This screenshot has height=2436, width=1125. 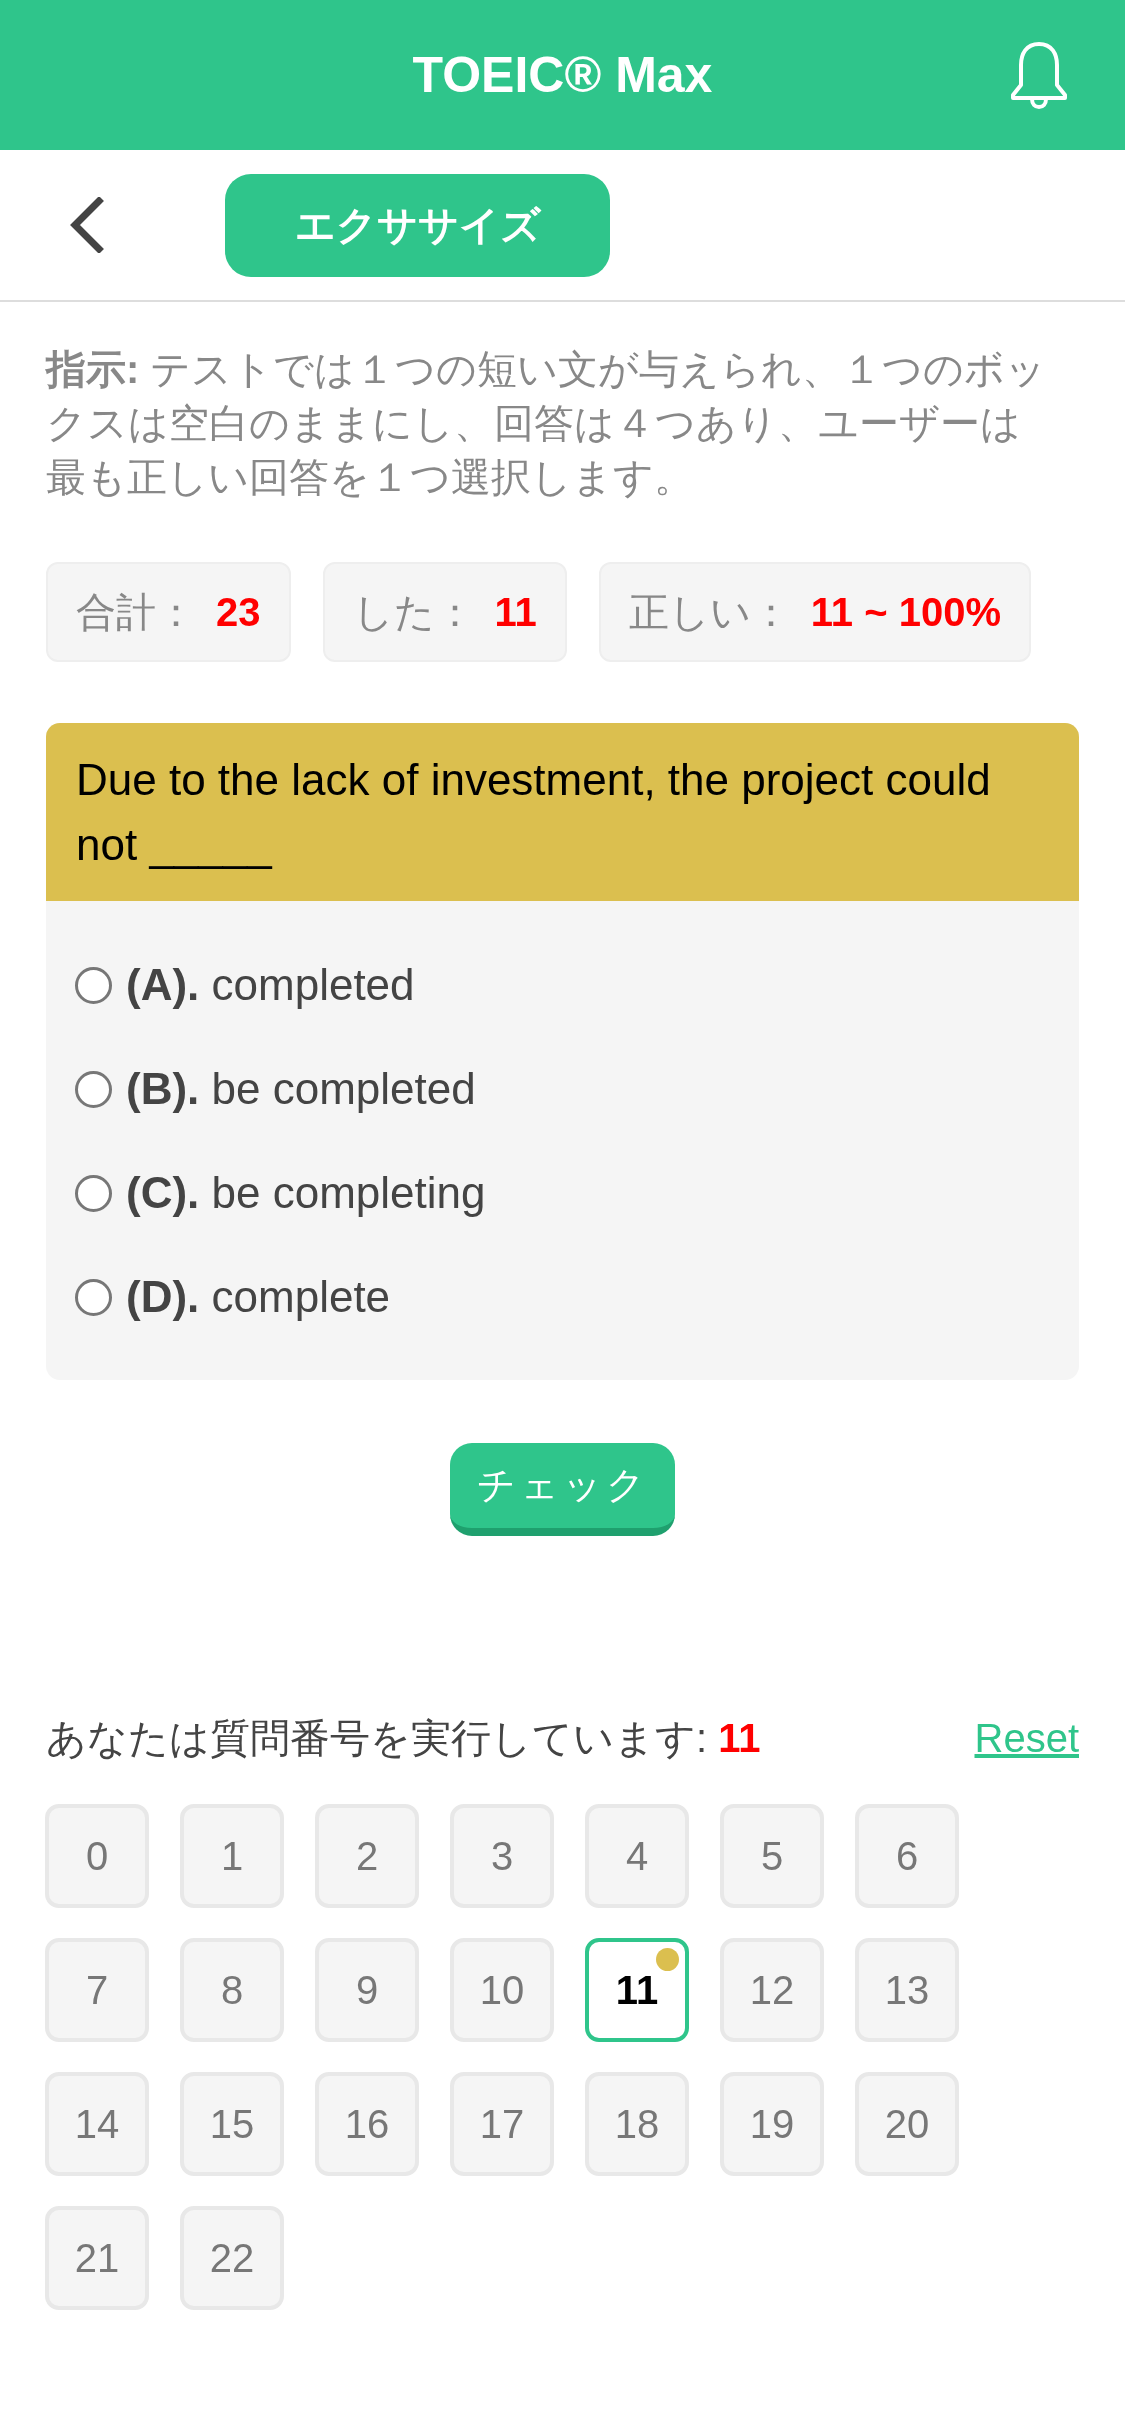 What do you see at coordinates (258, 1297) in the screenshot?
I see `option-label: (D). complete` at bounding box center [258, 1297].